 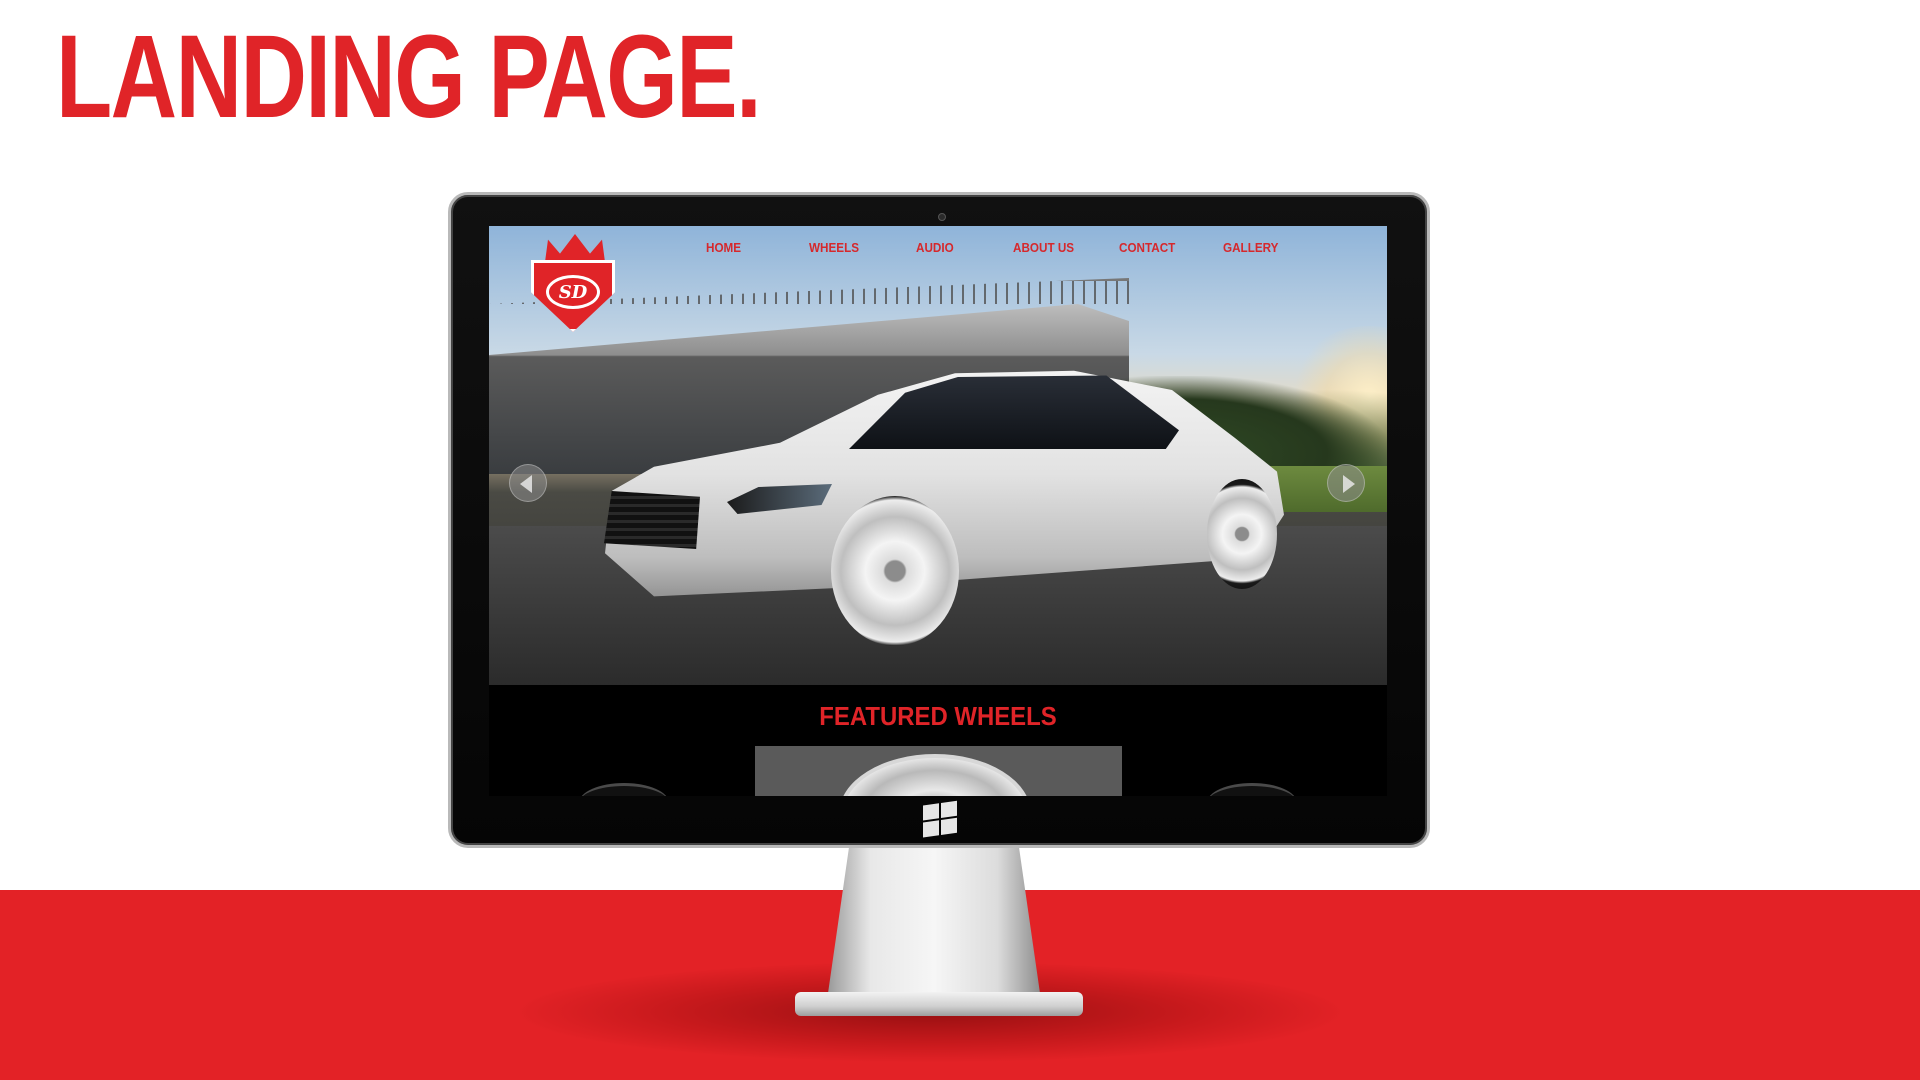 What do you see at coordinates (935, 775) in the screenshot?
I see `featured-wheel-image` at bounding box center [935, 775].